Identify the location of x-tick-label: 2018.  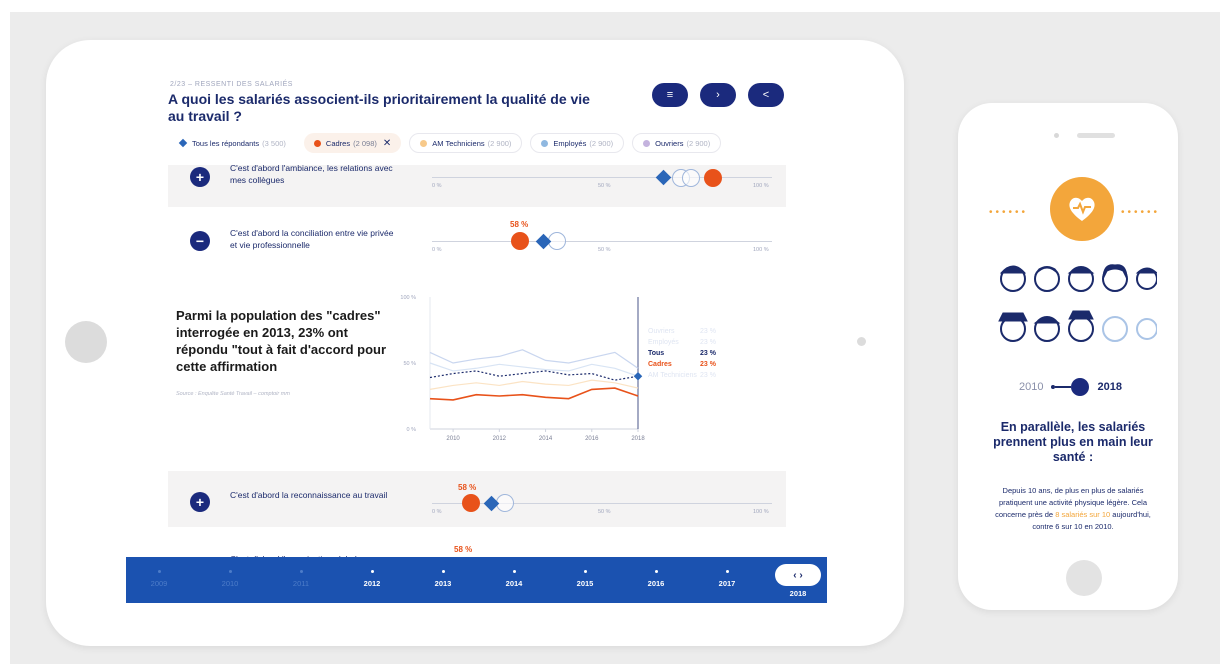
(638, 439).